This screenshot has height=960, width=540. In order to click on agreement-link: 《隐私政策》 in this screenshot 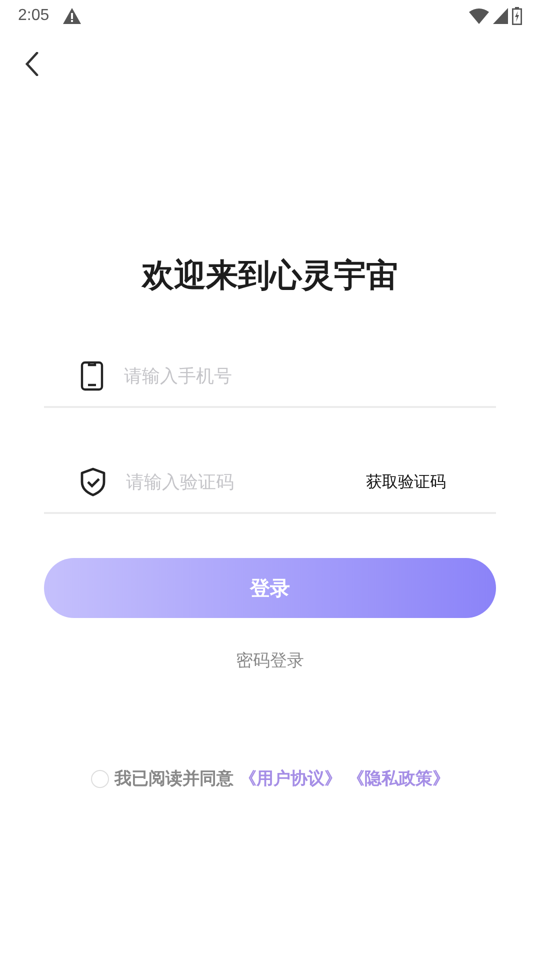, I will do `click(399, 778)`.